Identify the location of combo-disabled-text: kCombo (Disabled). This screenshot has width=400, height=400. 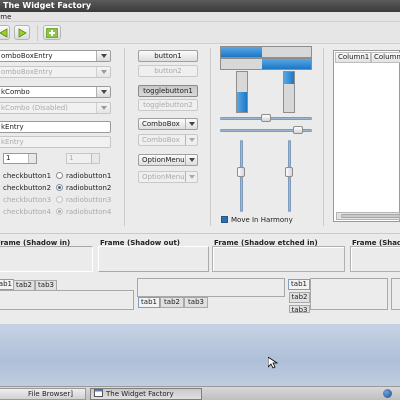
(34, 108).